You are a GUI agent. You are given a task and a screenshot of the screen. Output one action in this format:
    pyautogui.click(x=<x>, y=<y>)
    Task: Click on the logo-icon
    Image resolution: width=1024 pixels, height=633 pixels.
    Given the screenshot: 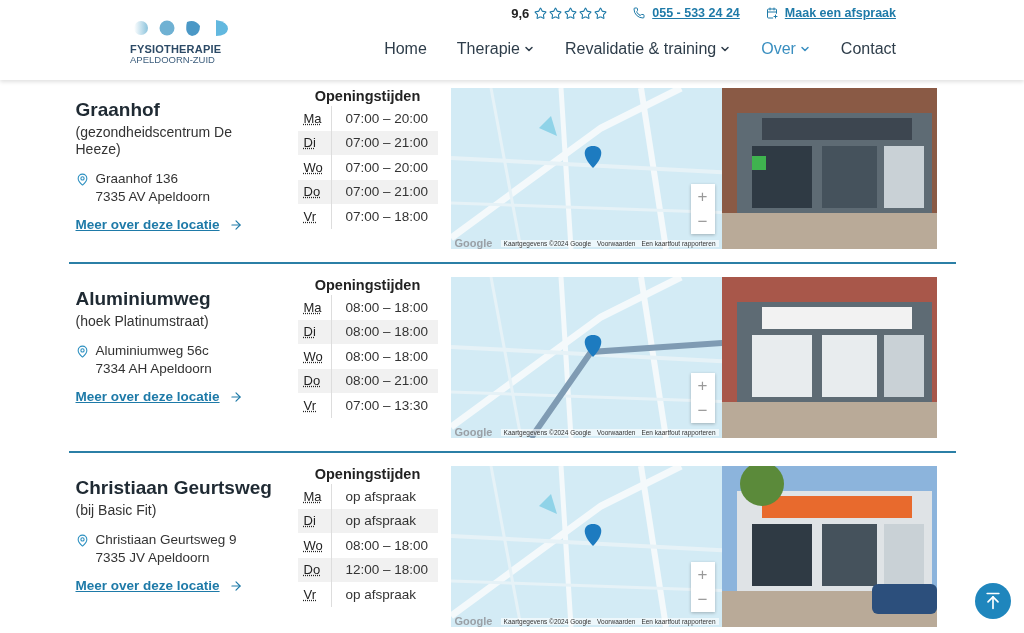 What is the action you would take?
    pyautogui.click(x=181, y=28)
    